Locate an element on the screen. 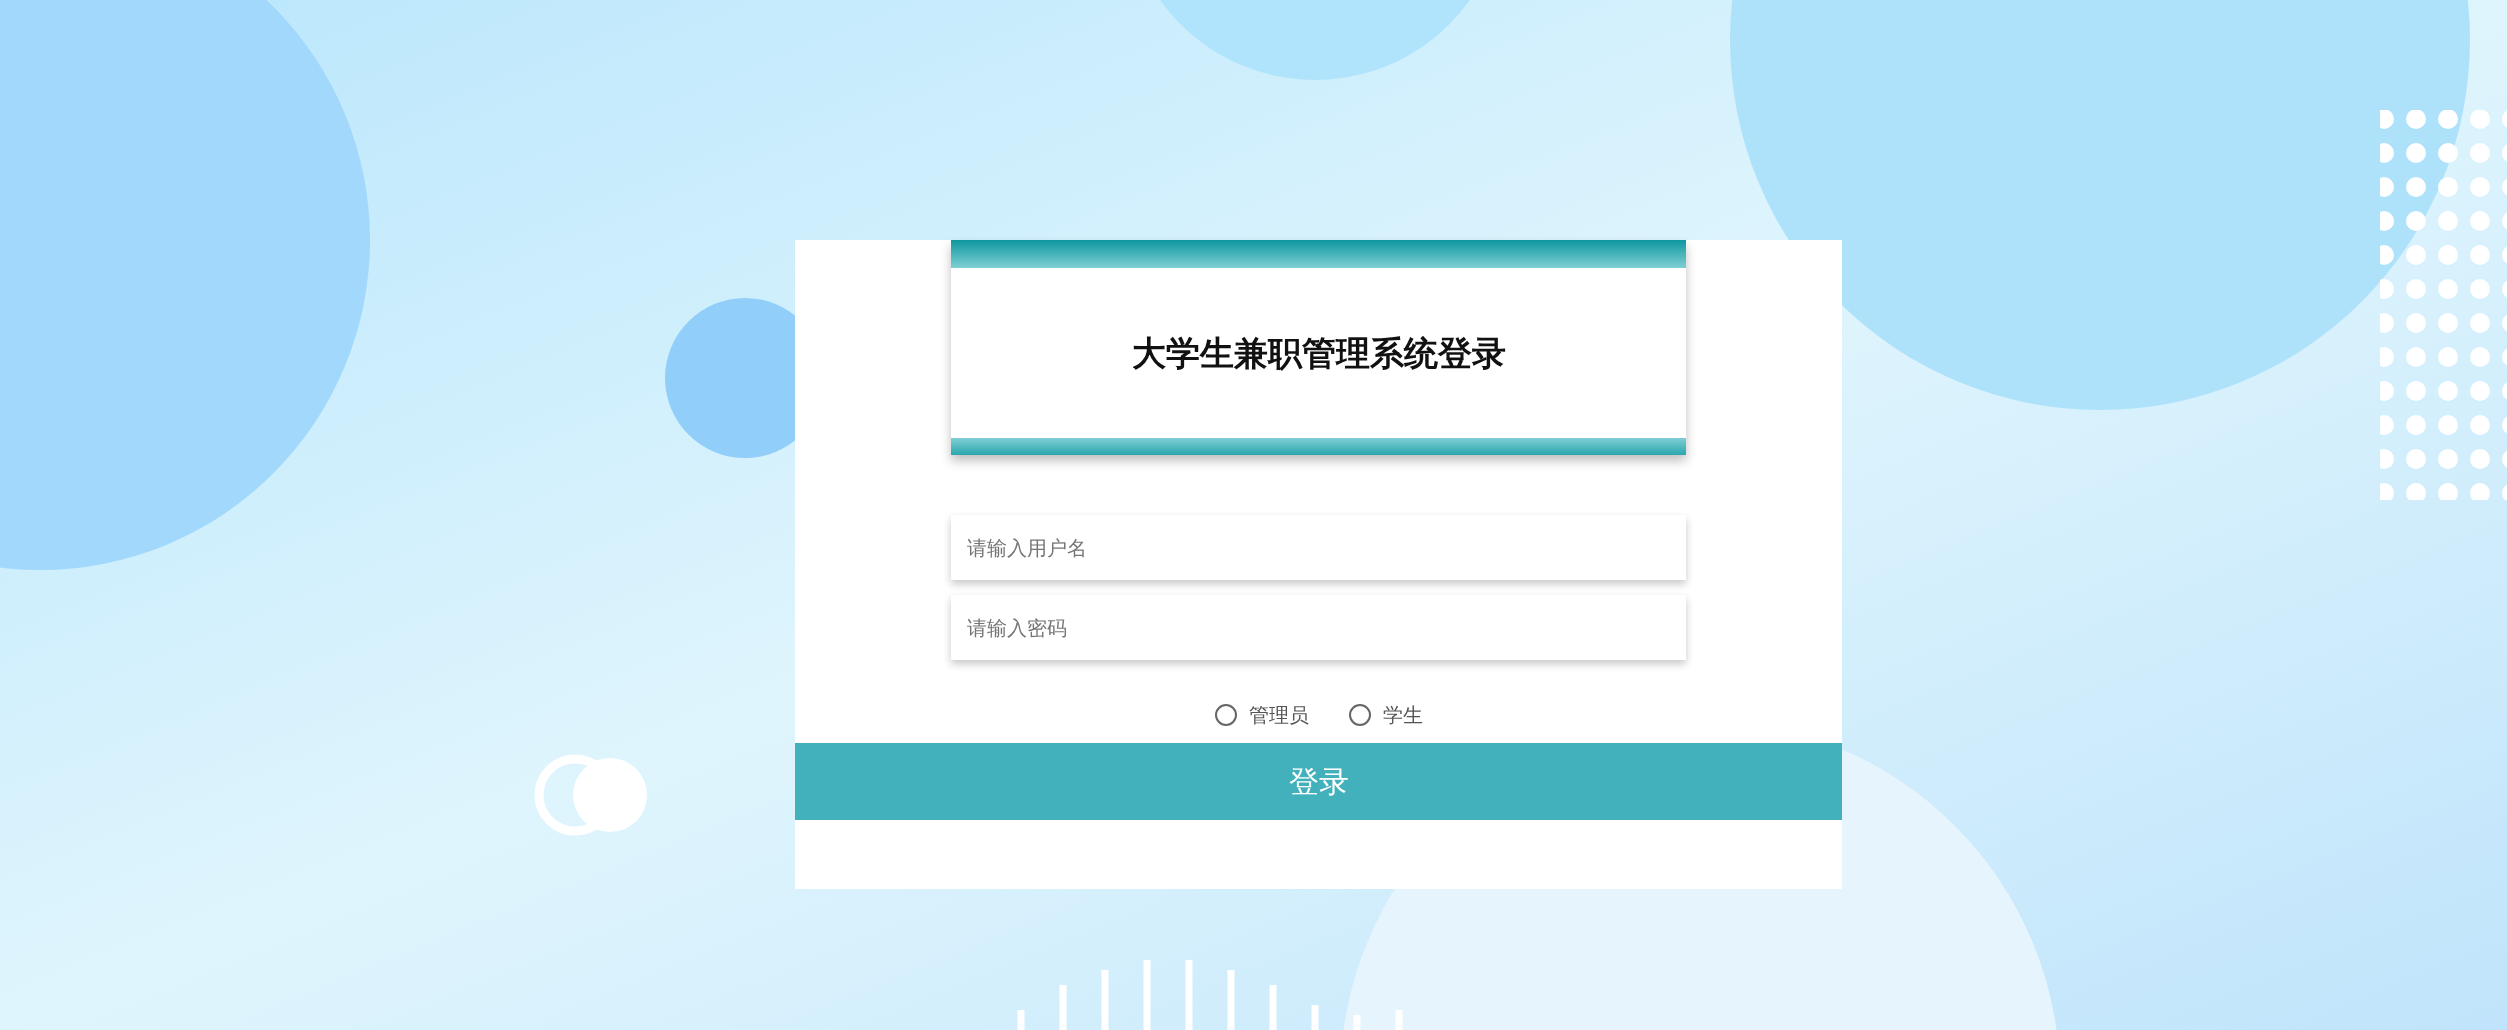 The width and height of the screenshot is (2507, 1030). username-field: 请输入用户名 is located at coordinates (1318, 547).